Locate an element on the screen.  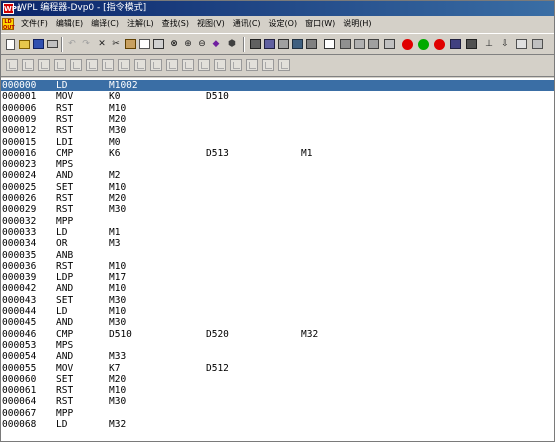
menu-comment: 注解(L) is located at coordinates (140, 24).